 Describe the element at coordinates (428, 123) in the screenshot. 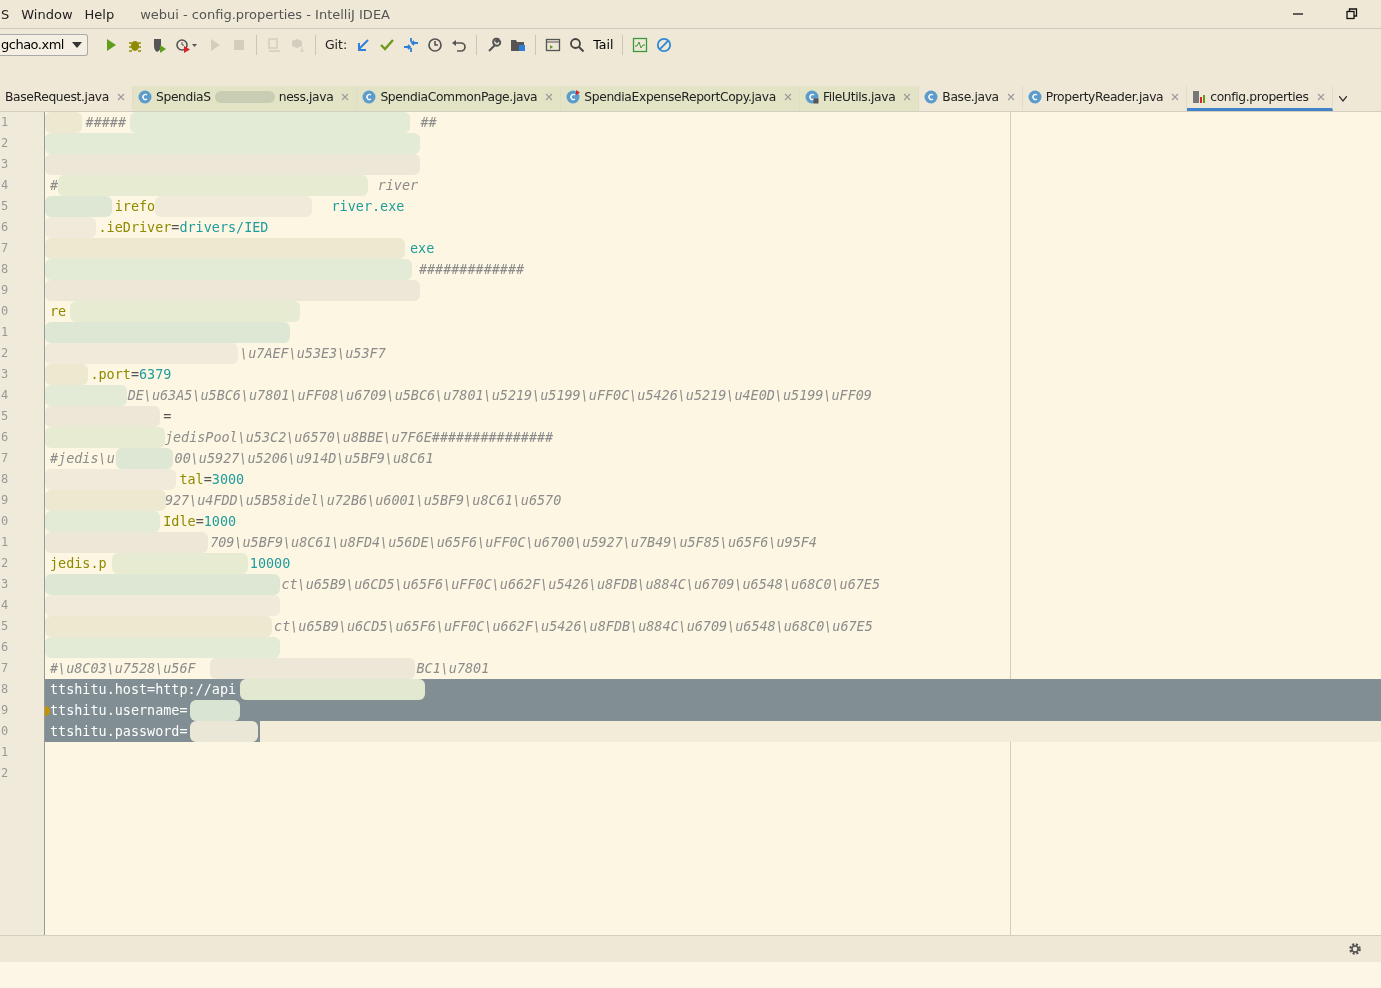

I see `code-text: ##` at that location.